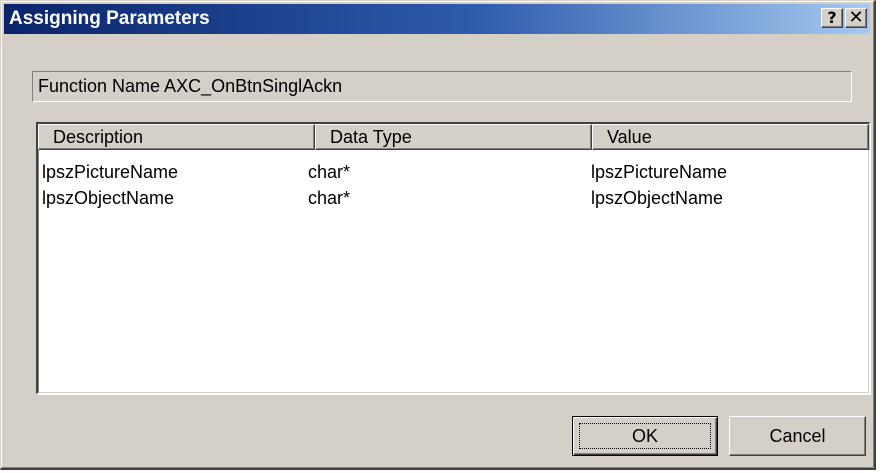  What do you see at coordinates (659, 172) in the screenshot?
I see `cell-value: lpszPictureName` at bounding box center [659, 172].